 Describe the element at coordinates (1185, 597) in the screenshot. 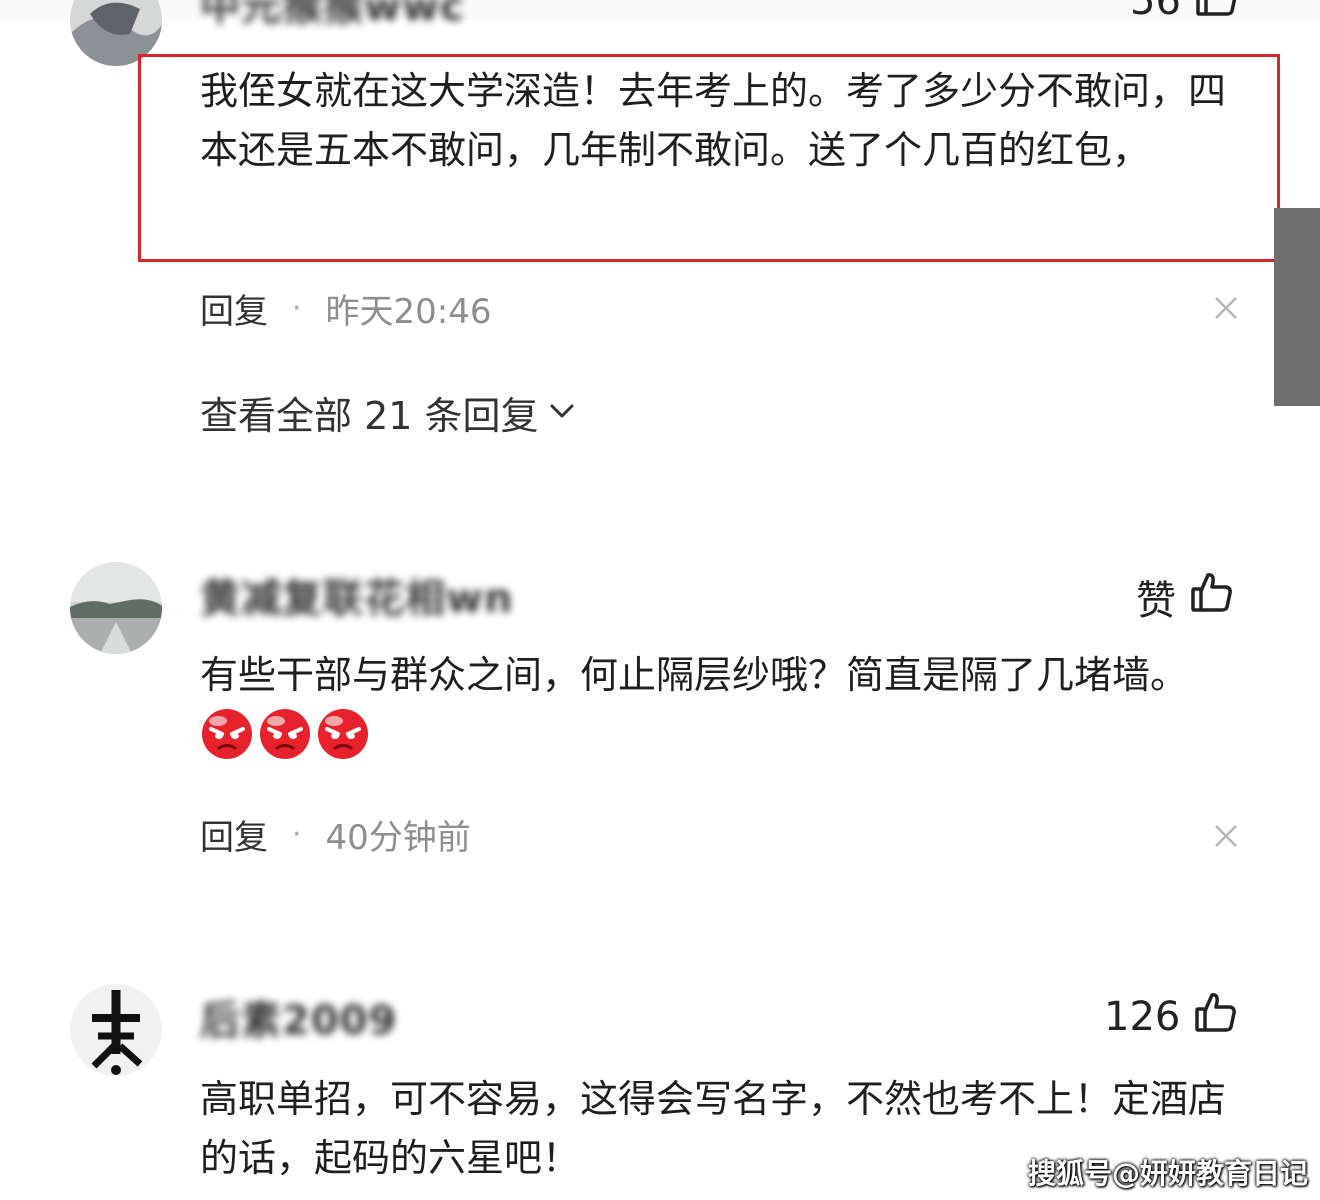

I see `like-area: 赞` at that location.